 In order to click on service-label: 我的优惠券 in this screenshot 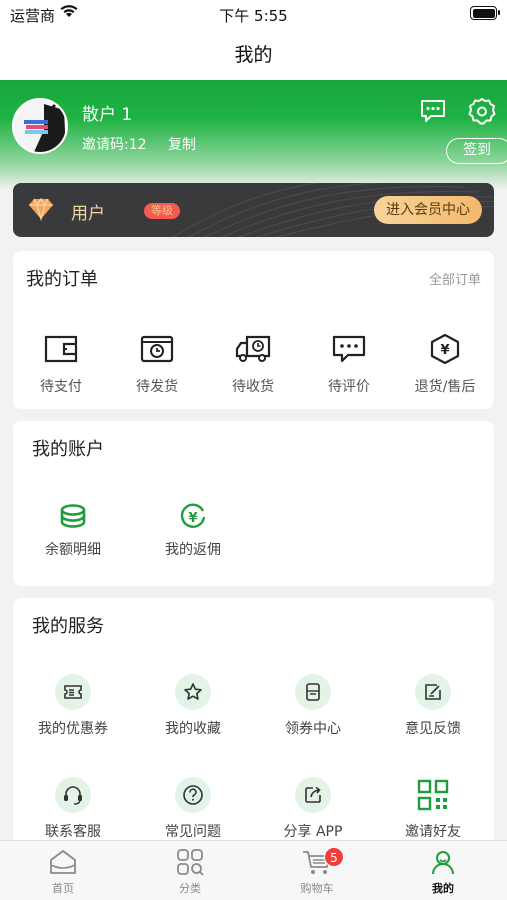, I will do `click(73, 729)`.